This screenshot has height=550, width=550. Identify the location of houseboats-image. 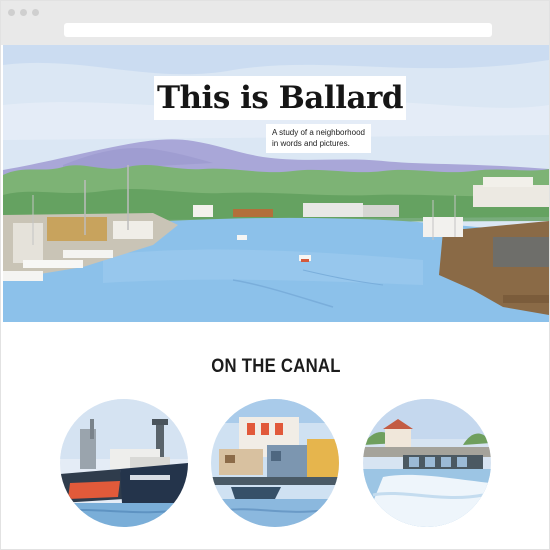
(275, 463).